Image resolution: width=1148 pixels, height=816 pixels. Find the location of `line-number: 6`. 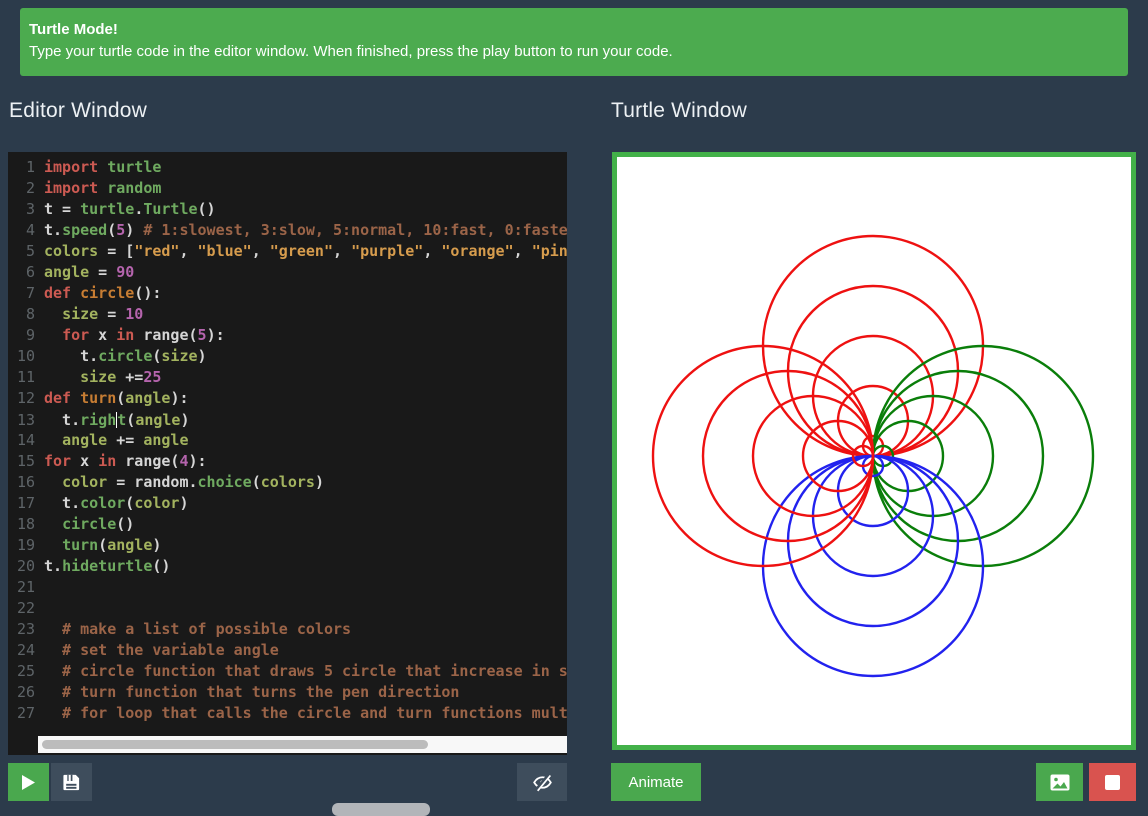

line-number: 6 is located at coordinates (30, 272).